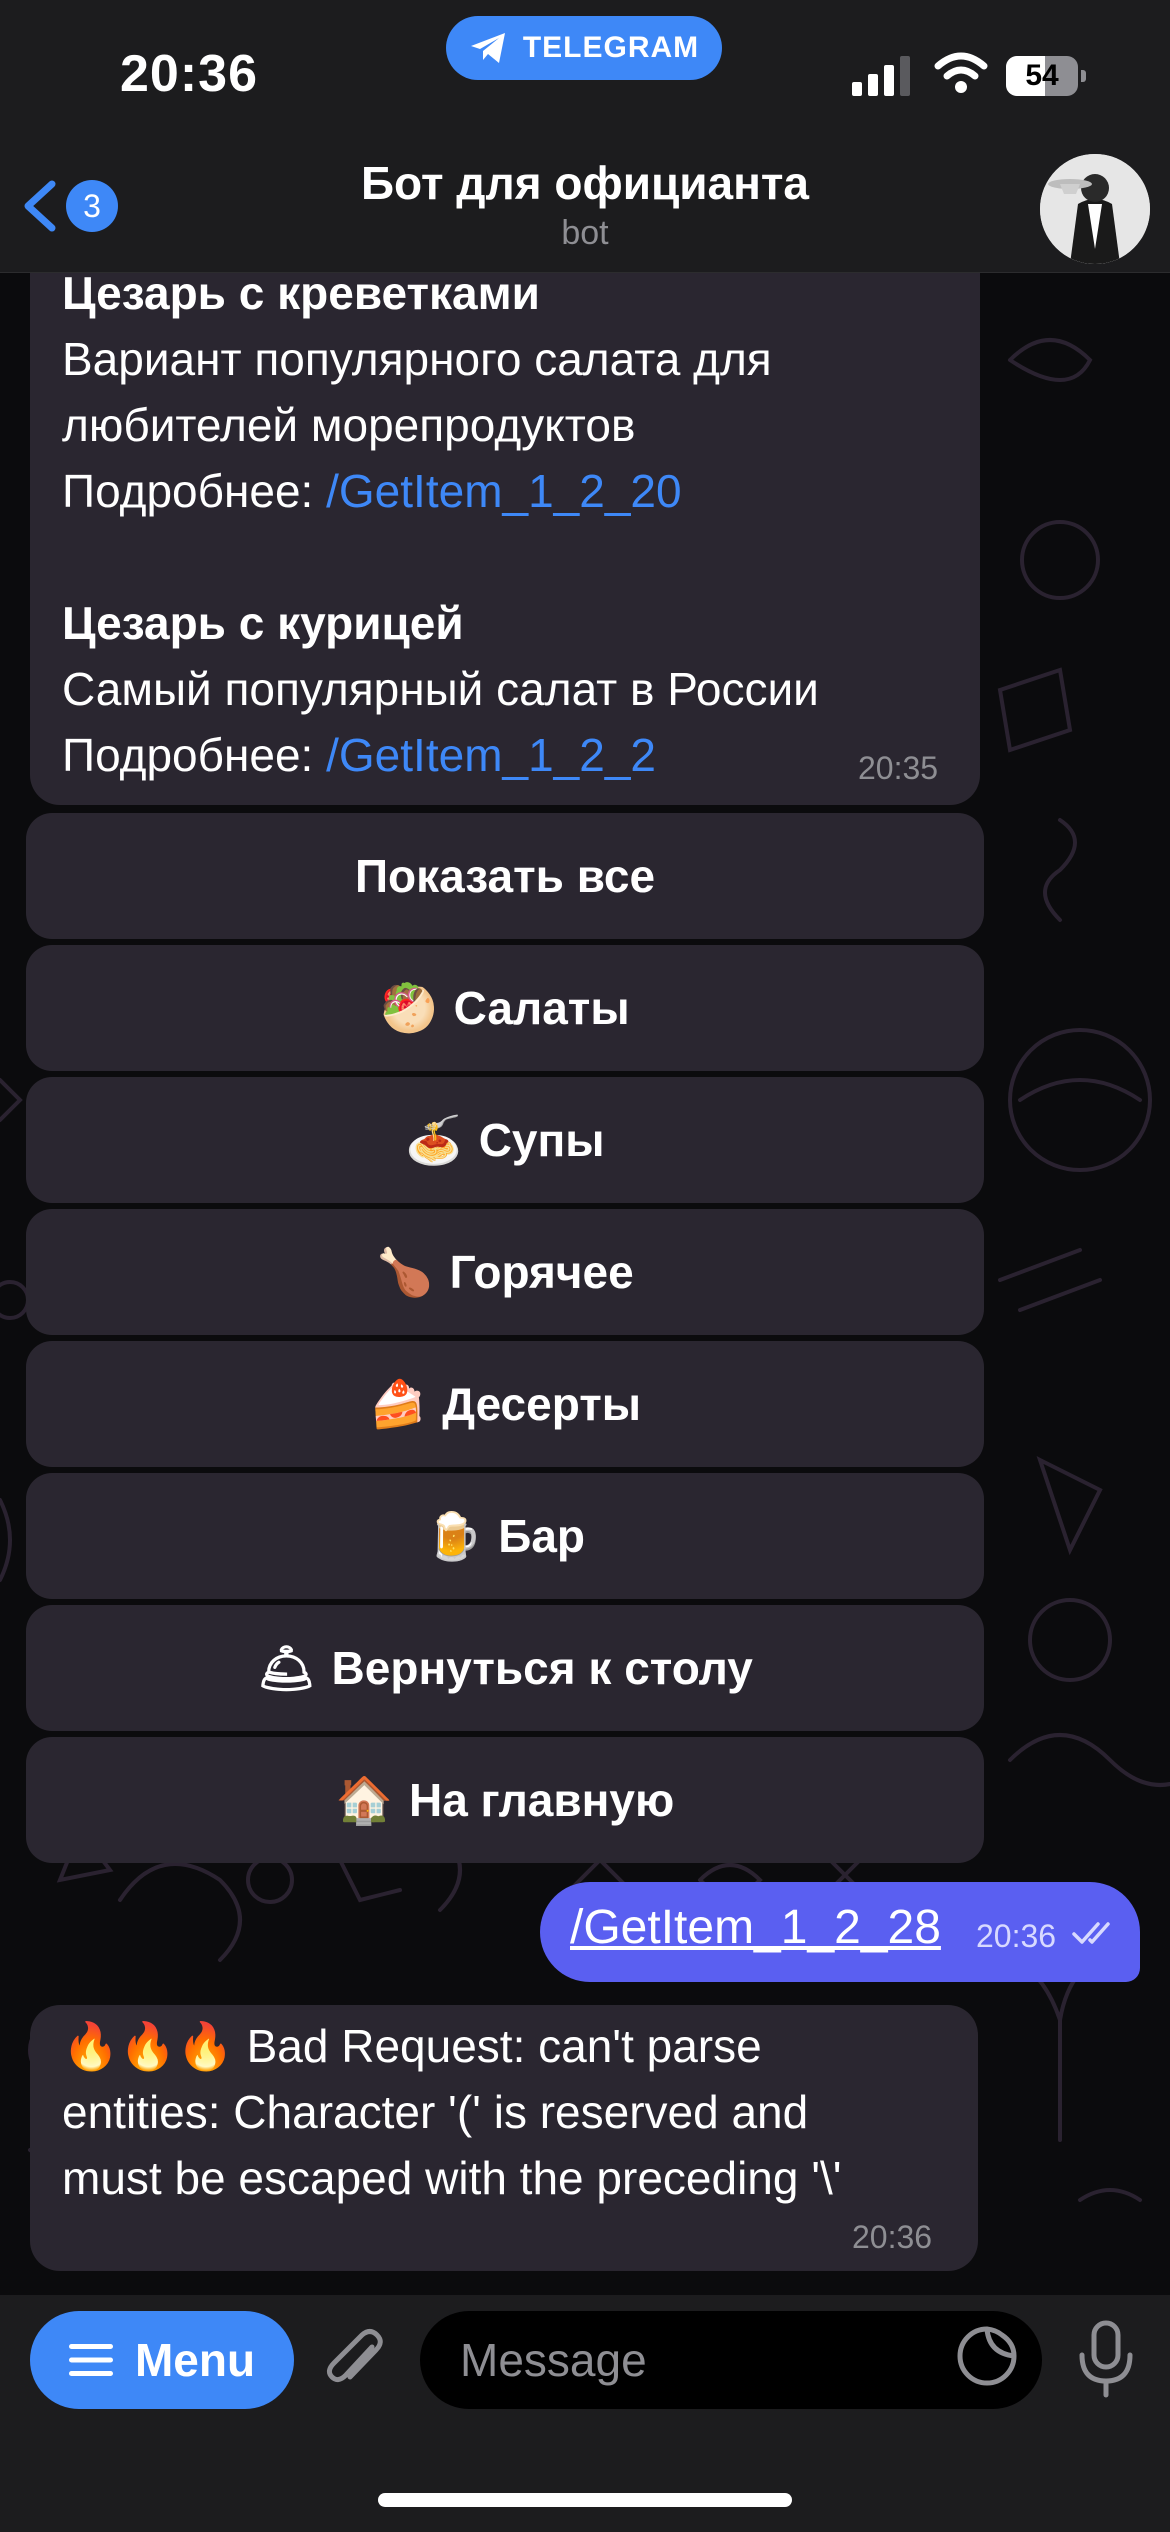 This screenshot has width=1170, height=2532. I want to click on keyboard-button-home: 🏠 На главную, so click(505, 1800).